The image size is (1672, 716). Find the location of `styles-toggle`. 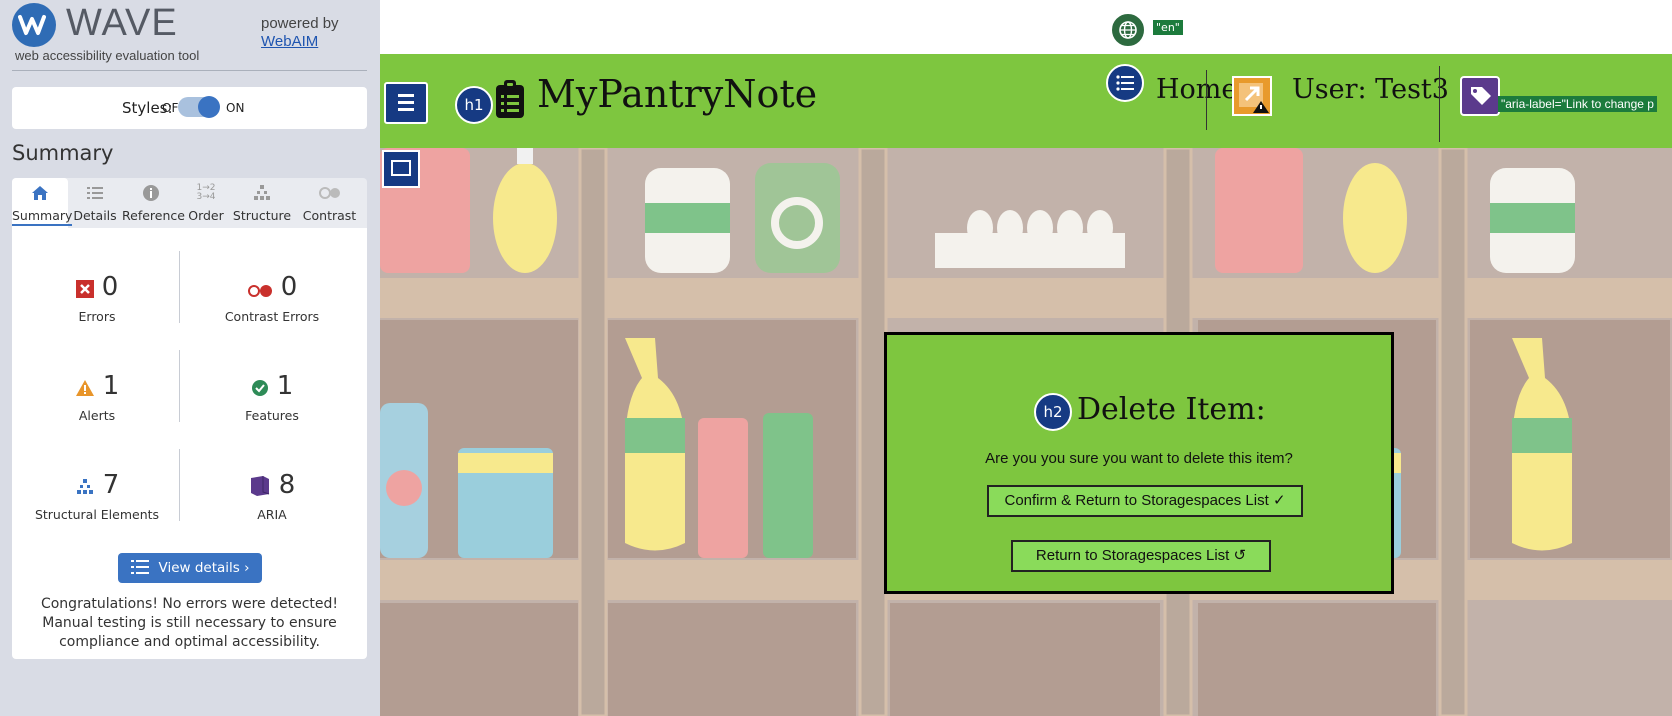

styles-toggle is located at coordinates (199, 107).